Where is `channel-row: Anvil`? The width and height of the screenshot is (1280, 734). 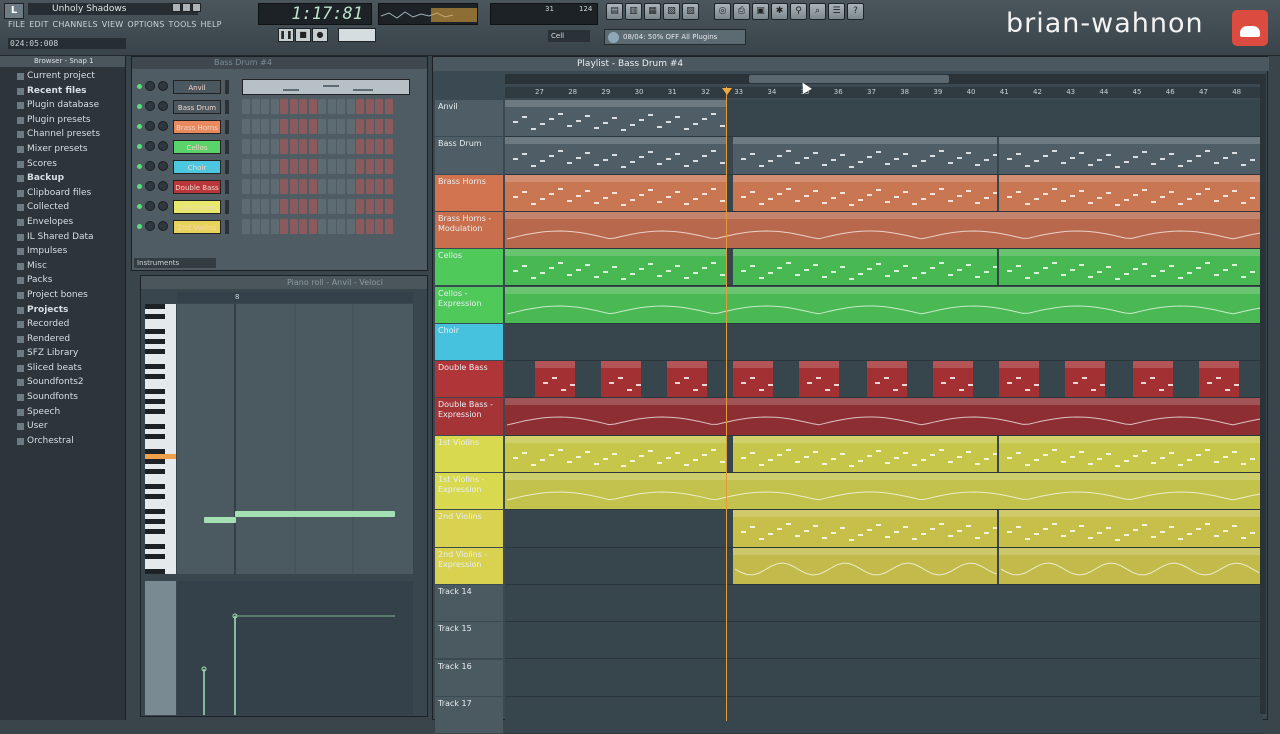
channel-row: Anvil is located at coordinates (279, 87).